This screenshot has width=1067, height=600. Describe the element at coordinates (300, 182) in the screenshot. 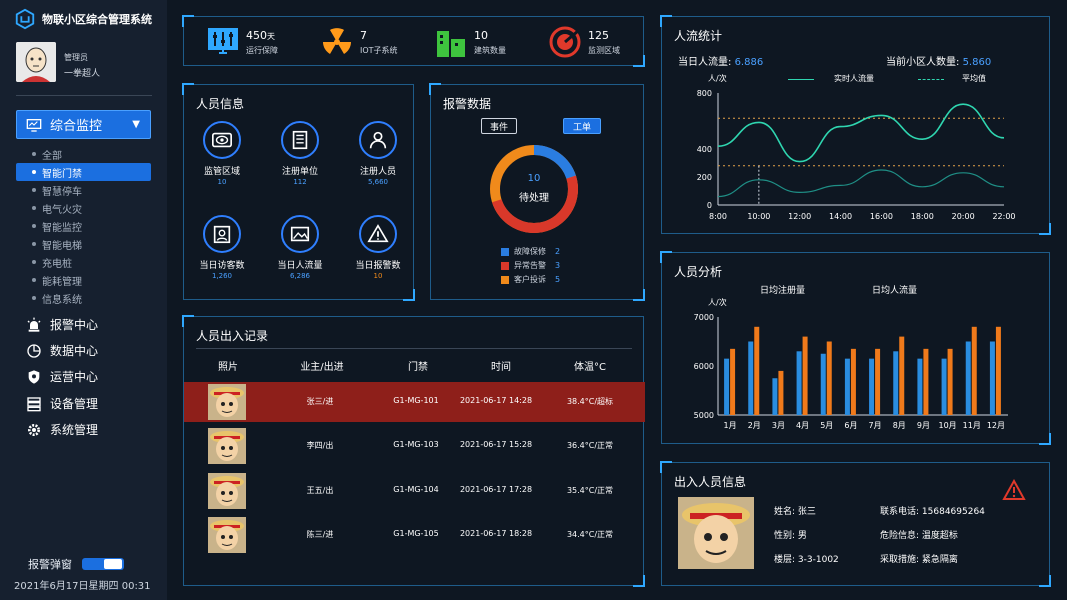

I see `info-value: 112` at that location.